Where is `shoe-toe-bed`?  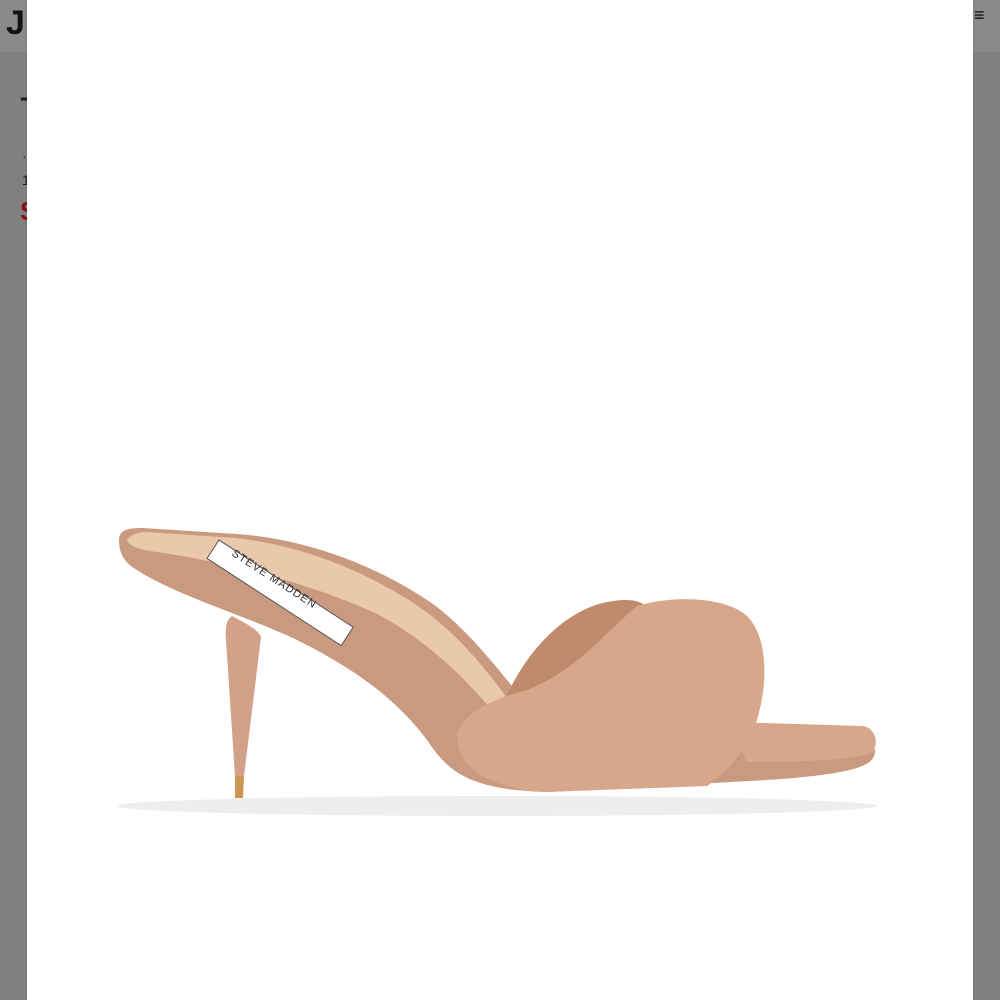 shoe-toe-bed is located at coordinates (801, 742).